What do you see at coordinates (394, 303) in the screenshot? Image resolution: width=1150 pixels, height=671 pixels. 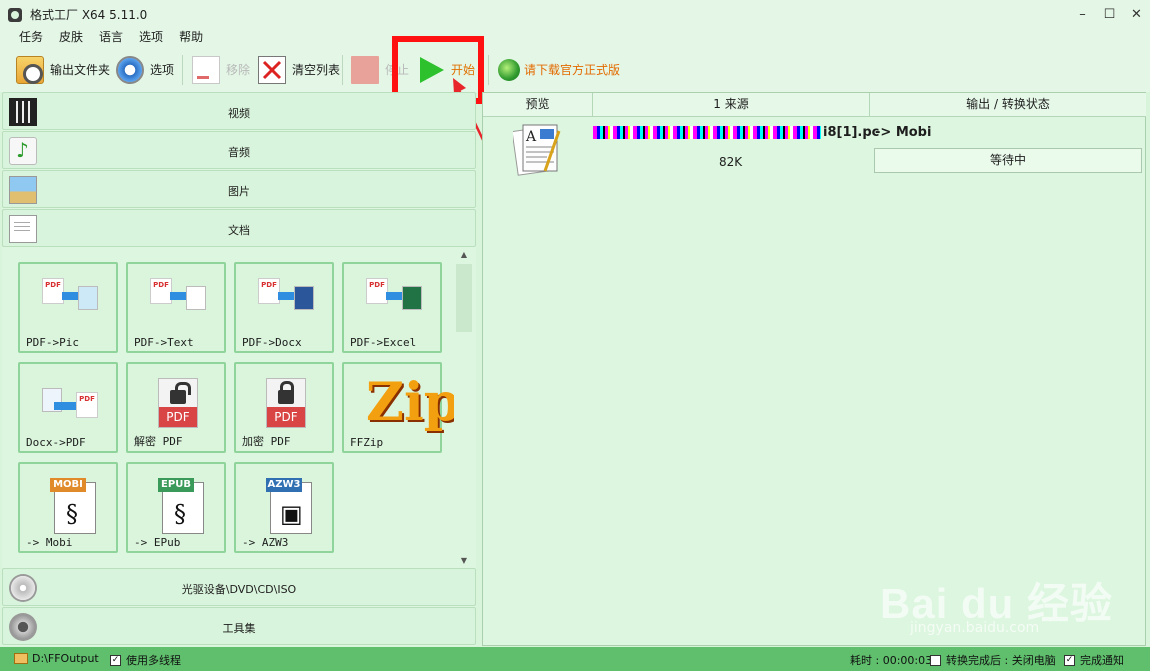 I see `pdf-to-excel-icon` at bounding box center [394, 303].